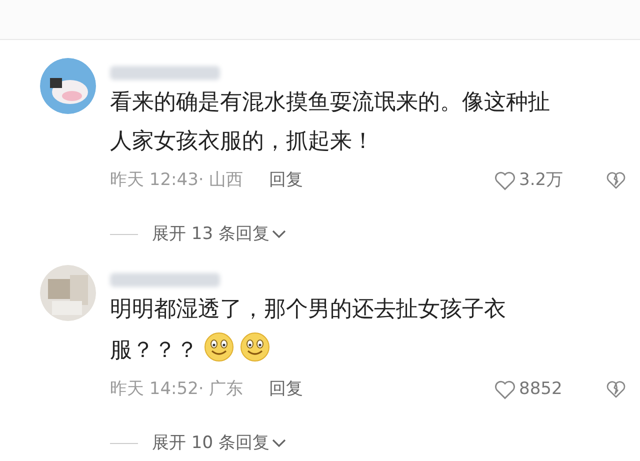 The image size is (640, 461). I want to click on expand-replies-link: 展开 13 条回复, so click(211, 234).